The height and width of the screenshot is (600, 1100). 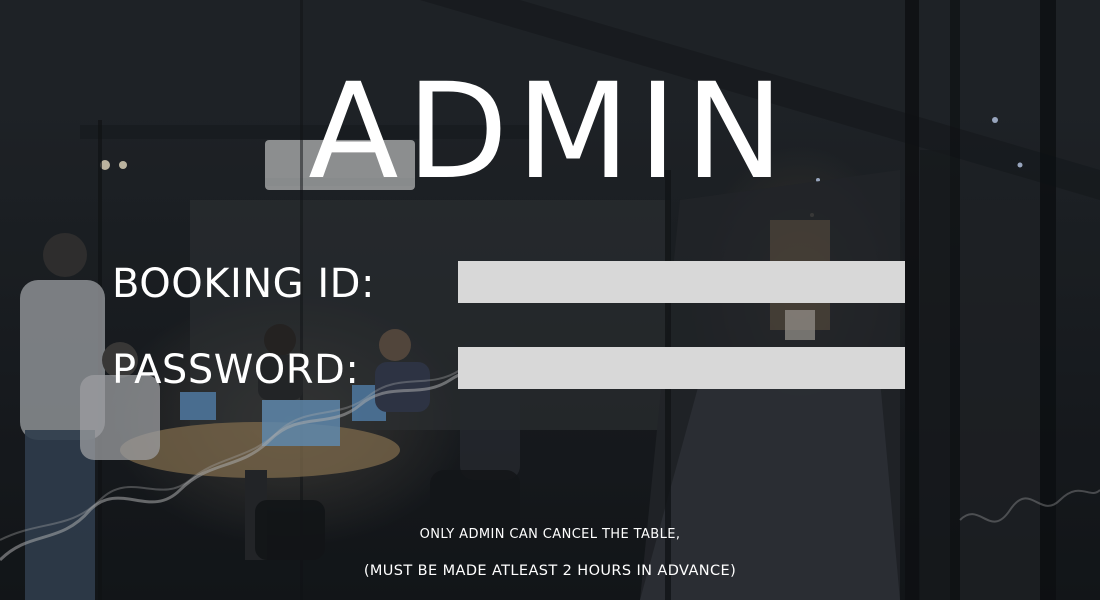 What do you see at coordinates (550, 132) in the screenshot?
I see `page-title: ADMIN` at bounding box center [550, 132].